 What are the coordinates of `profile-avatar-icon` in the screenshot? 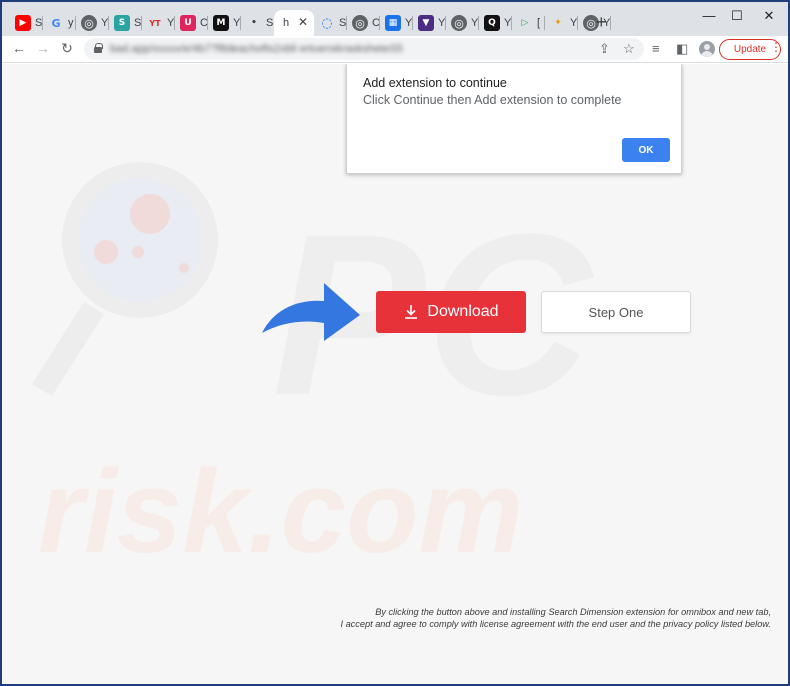 It's located at (707, 49).